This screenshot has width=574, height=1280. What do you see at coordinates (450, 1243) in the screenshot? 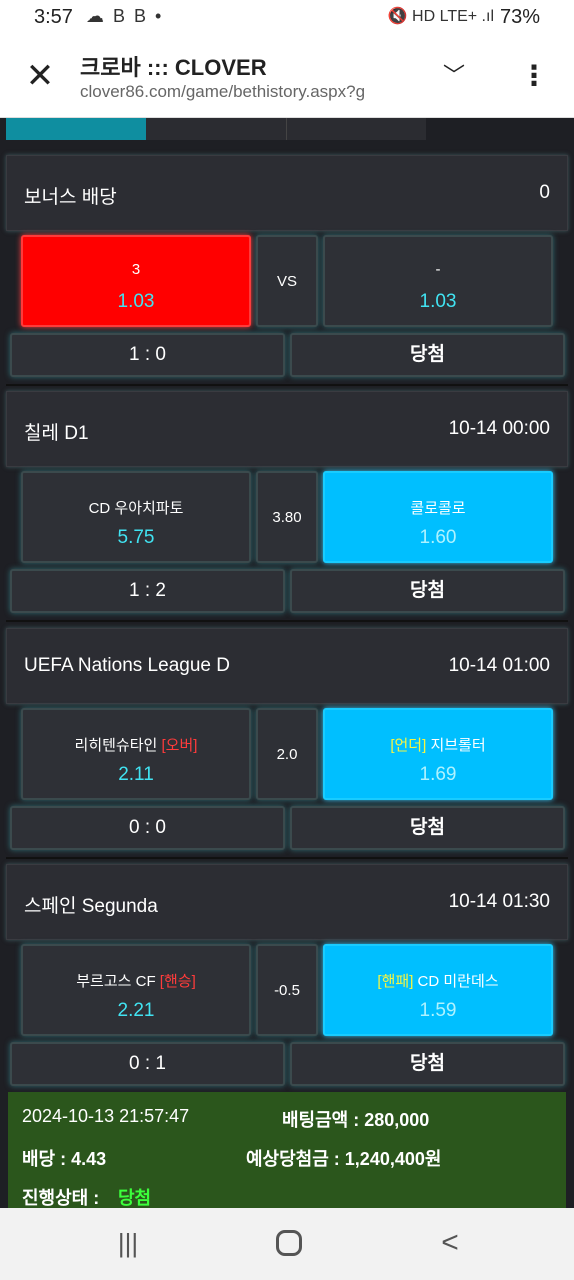
I see `back-icon: <` at bounding box center [450, 1243].